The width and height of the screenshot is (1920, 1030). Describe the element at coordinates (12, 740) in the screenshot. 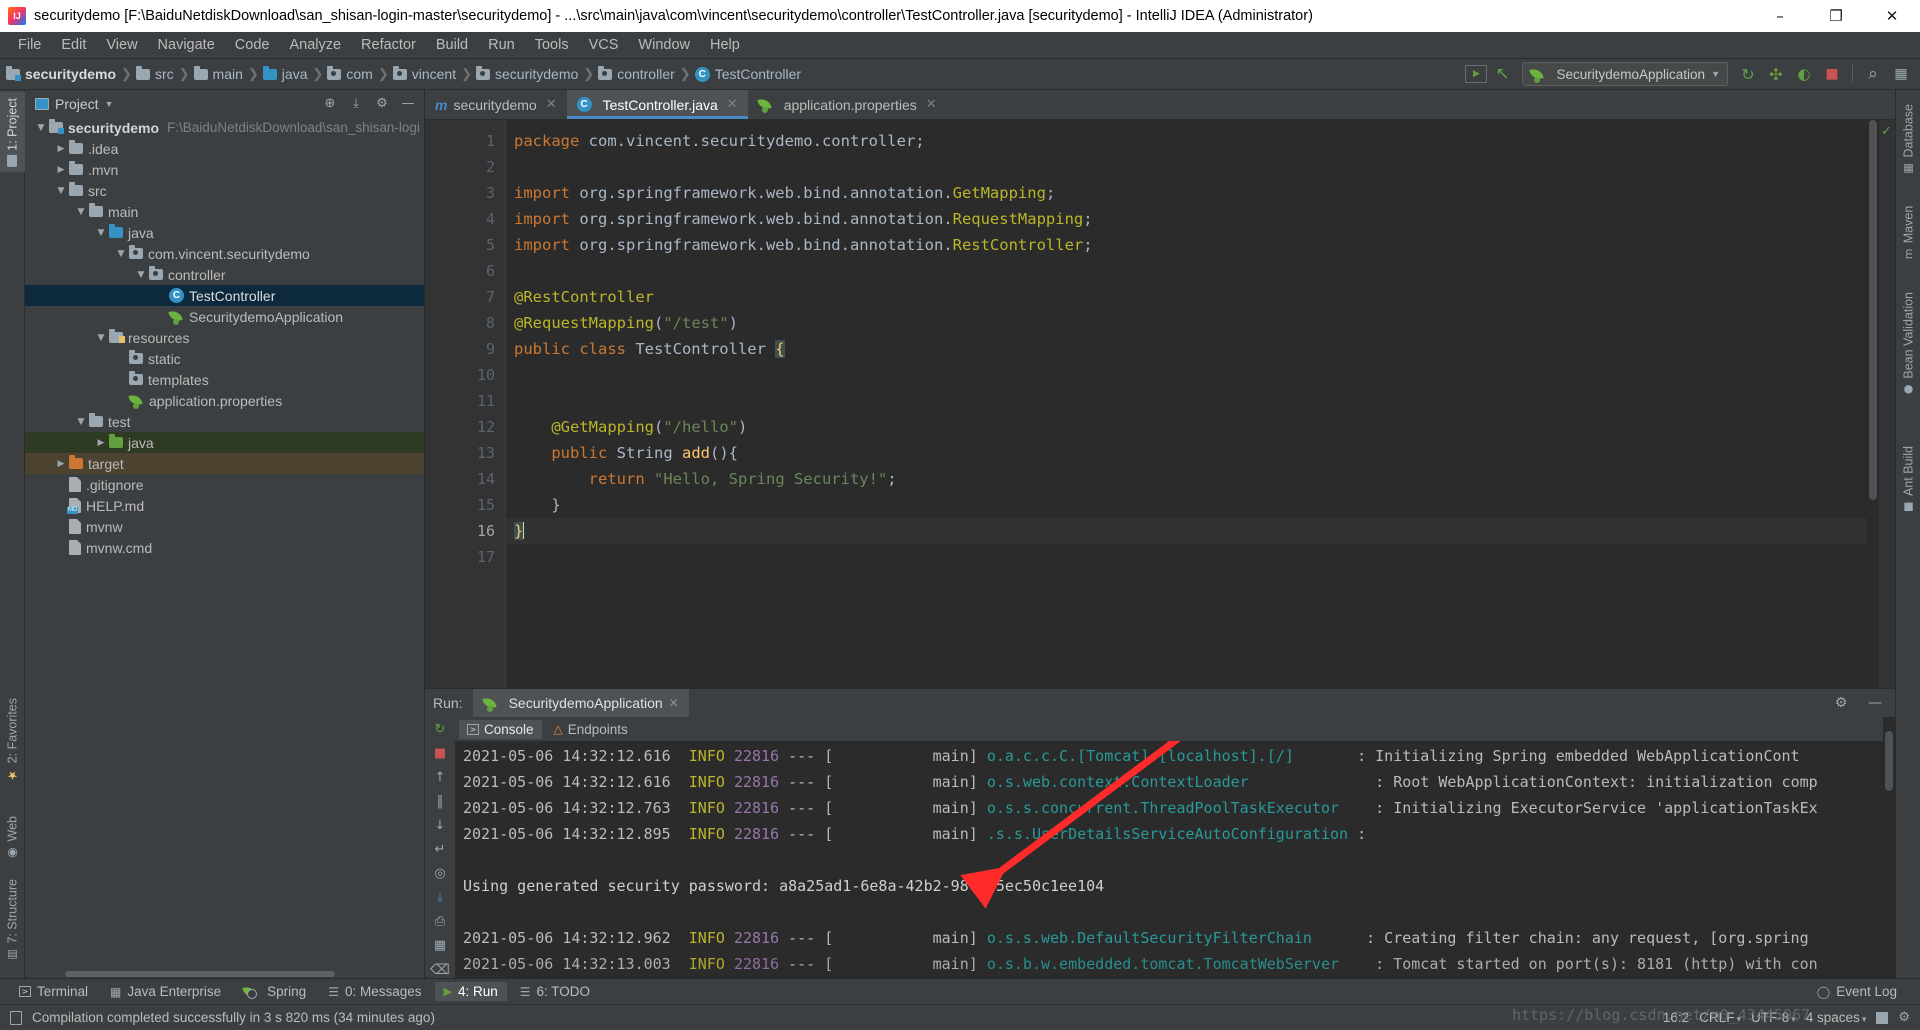

I see `sidebar-item-favorites: ★ 2: Favorites` at that location.